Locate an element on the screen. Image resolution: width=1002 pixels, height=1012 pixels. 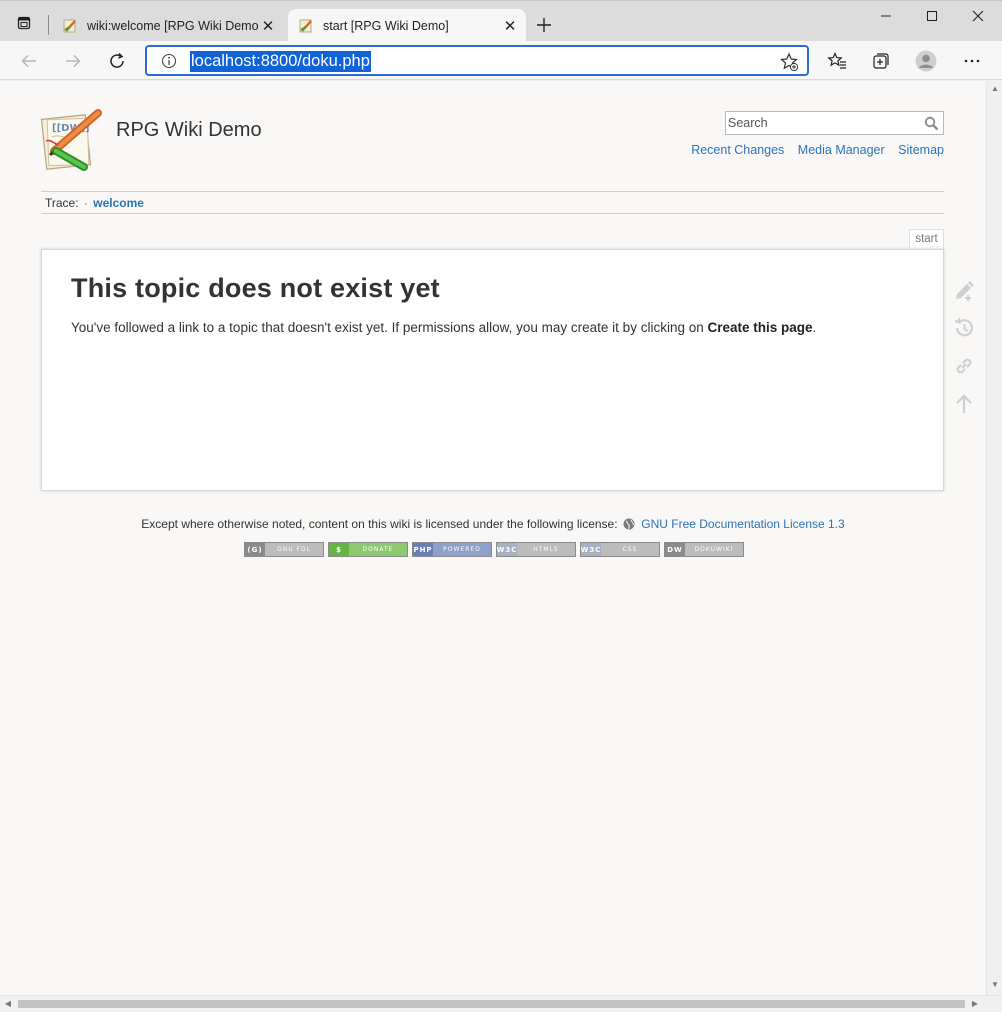
tab-title: start [RPG Wiki Demo] is located at coordinates (386, 25).